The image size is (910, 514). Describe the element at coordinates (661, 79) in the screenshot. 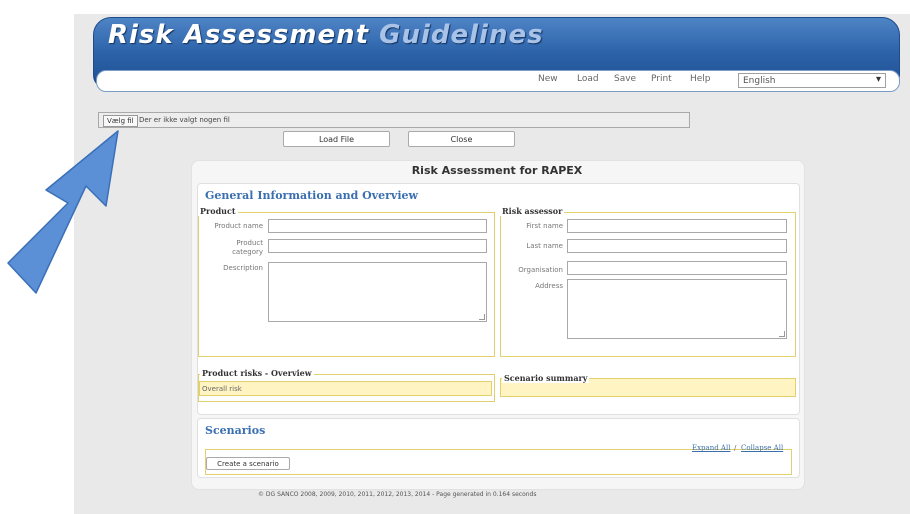

I see `menu-print: Print` at that location.